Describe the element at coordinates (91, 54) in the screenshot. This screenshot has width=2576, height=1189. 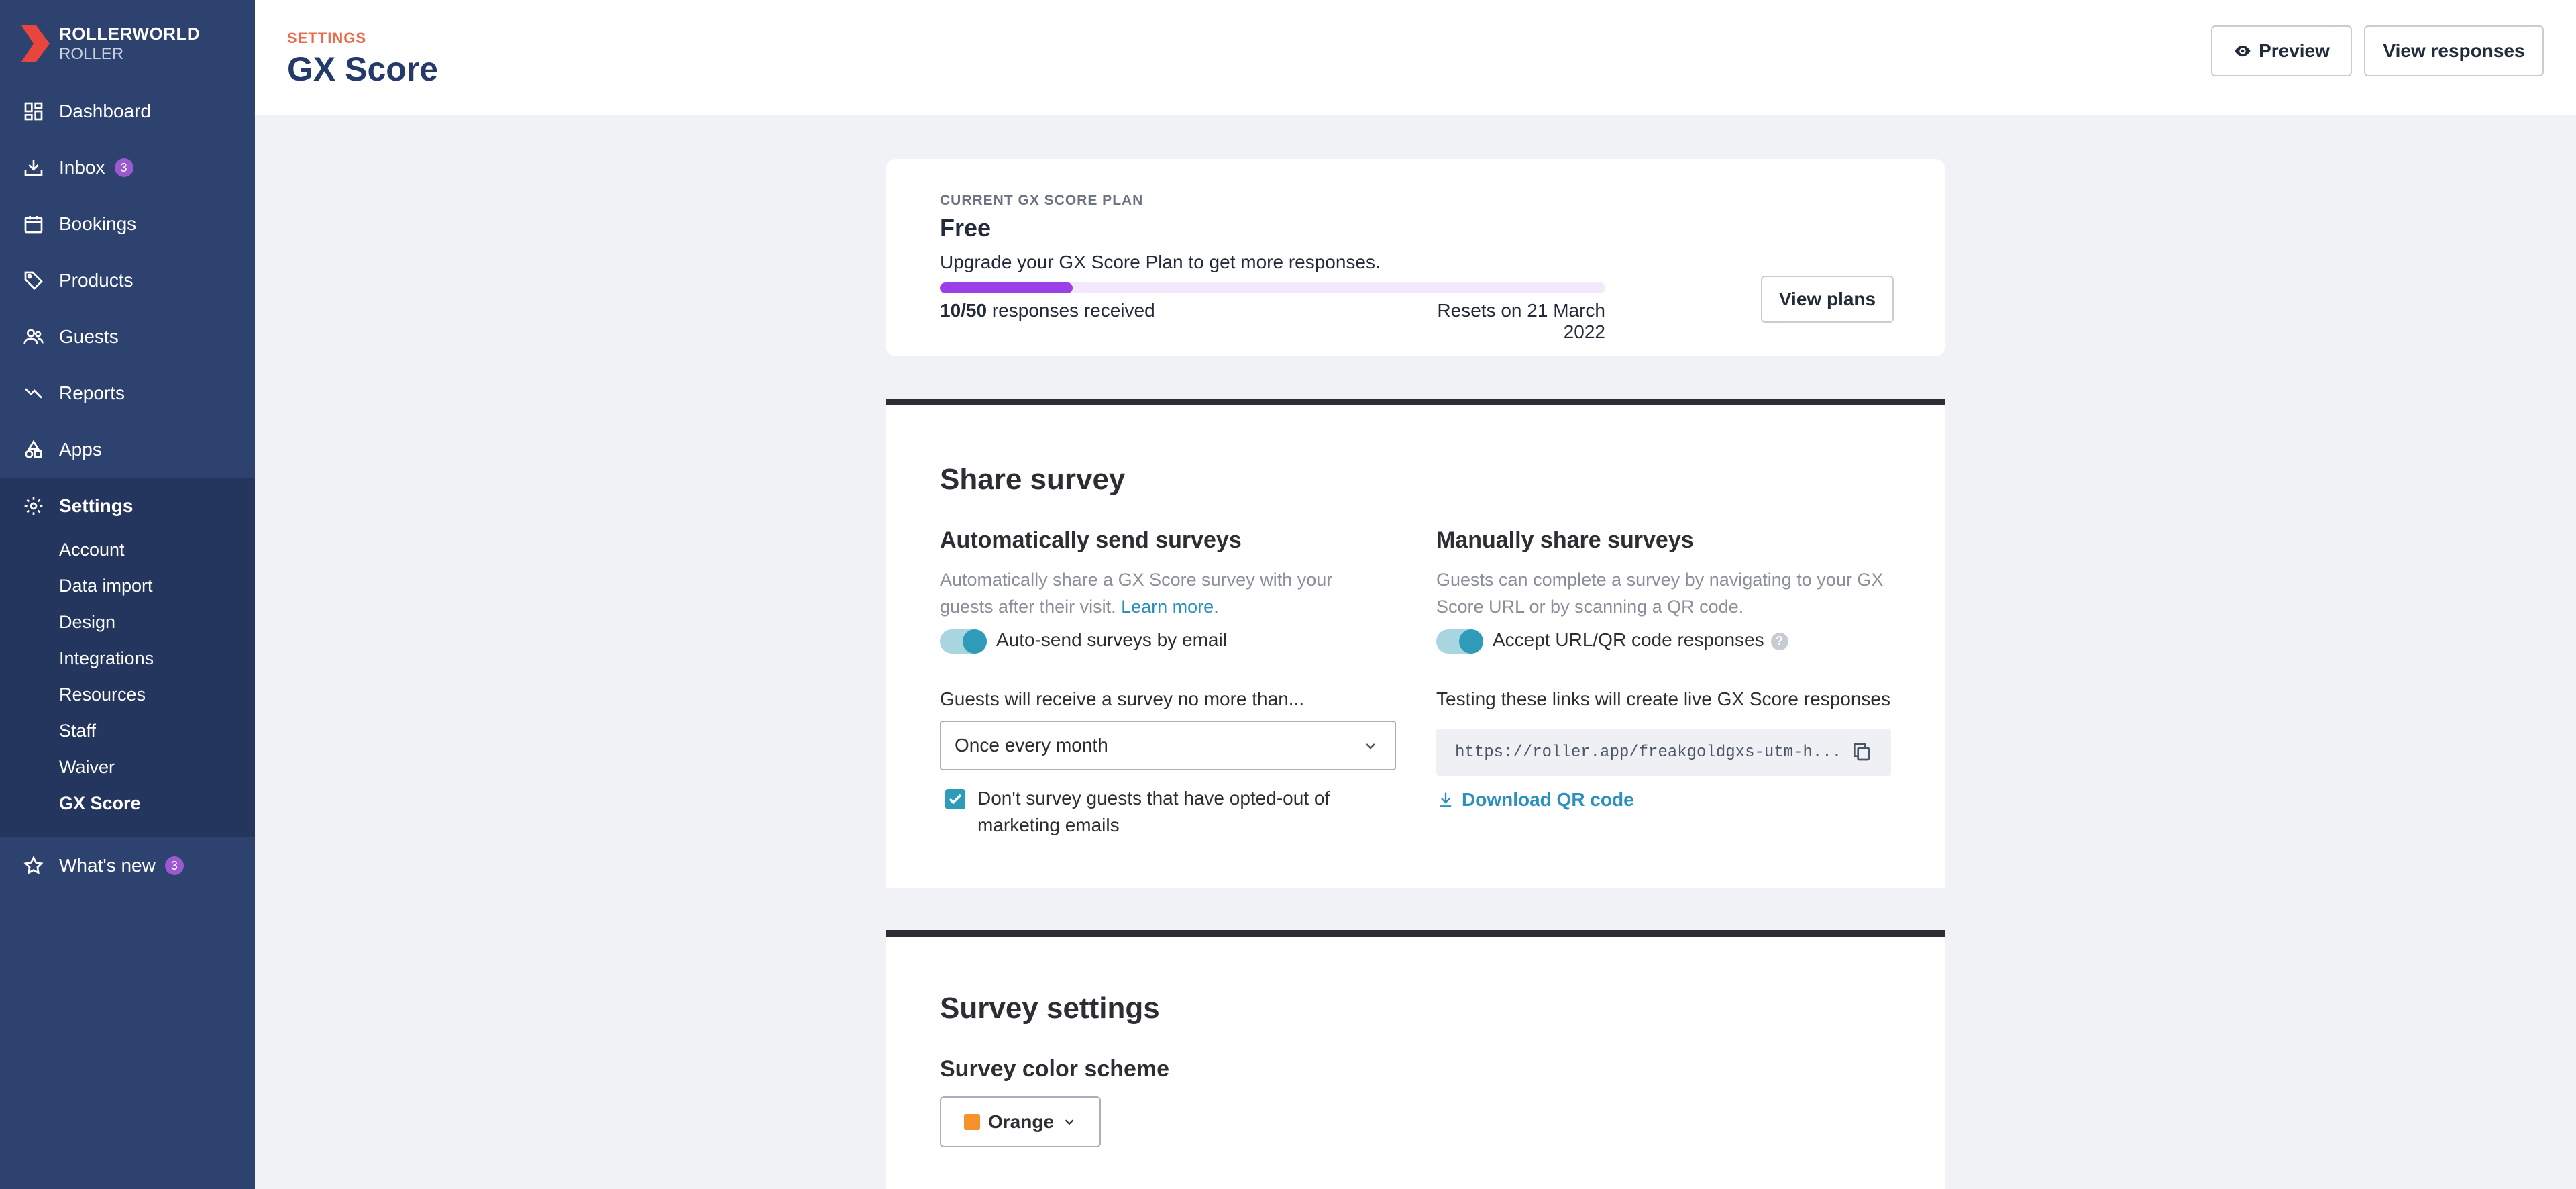
I see `brand-sub: ROLLER` at that location.